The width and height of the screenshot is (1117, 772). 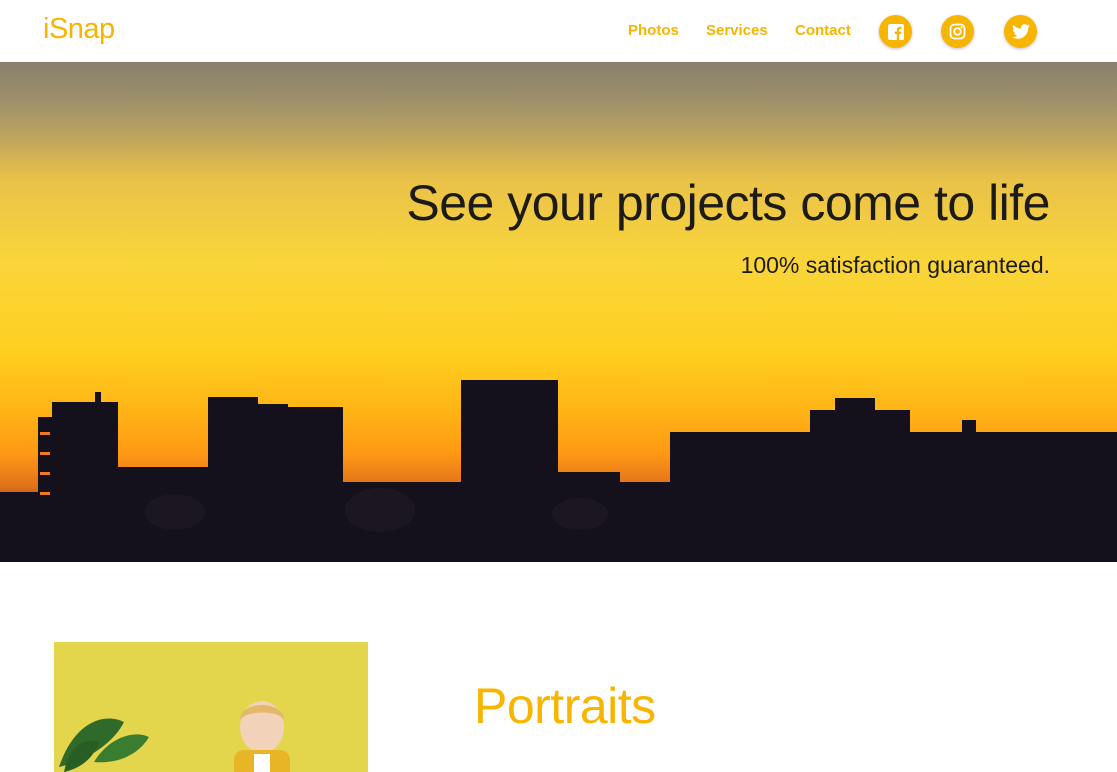 I want to click on facebook-icon, so click(x=895, y=31).